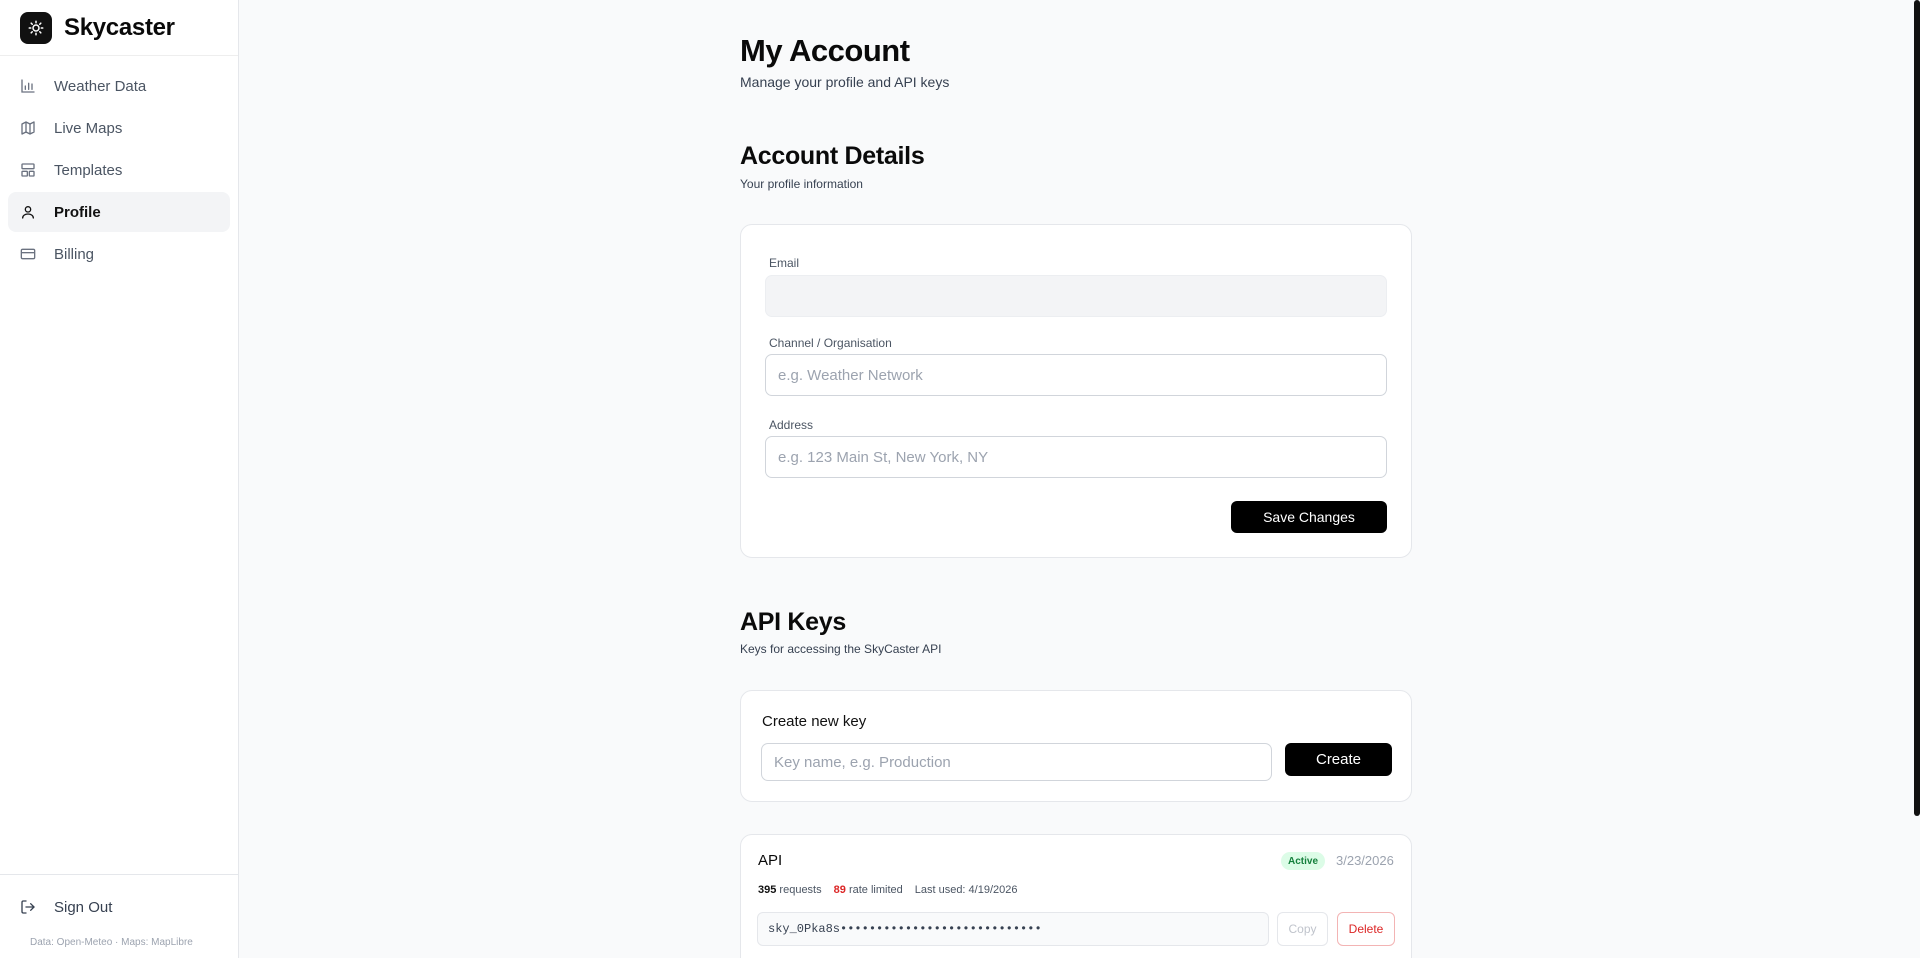  I want to click on requests-count: 395, so click(767, 890).